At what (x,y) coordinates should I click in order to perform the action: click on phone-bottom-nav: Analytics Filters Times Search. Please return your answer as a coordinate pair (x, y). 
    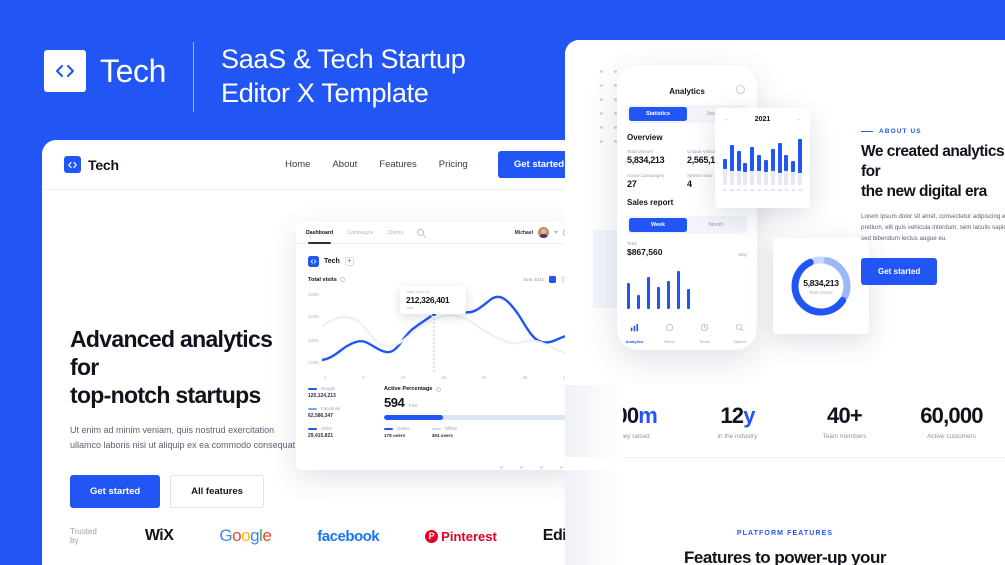
    Looking at the image, I should click on (687, 331).